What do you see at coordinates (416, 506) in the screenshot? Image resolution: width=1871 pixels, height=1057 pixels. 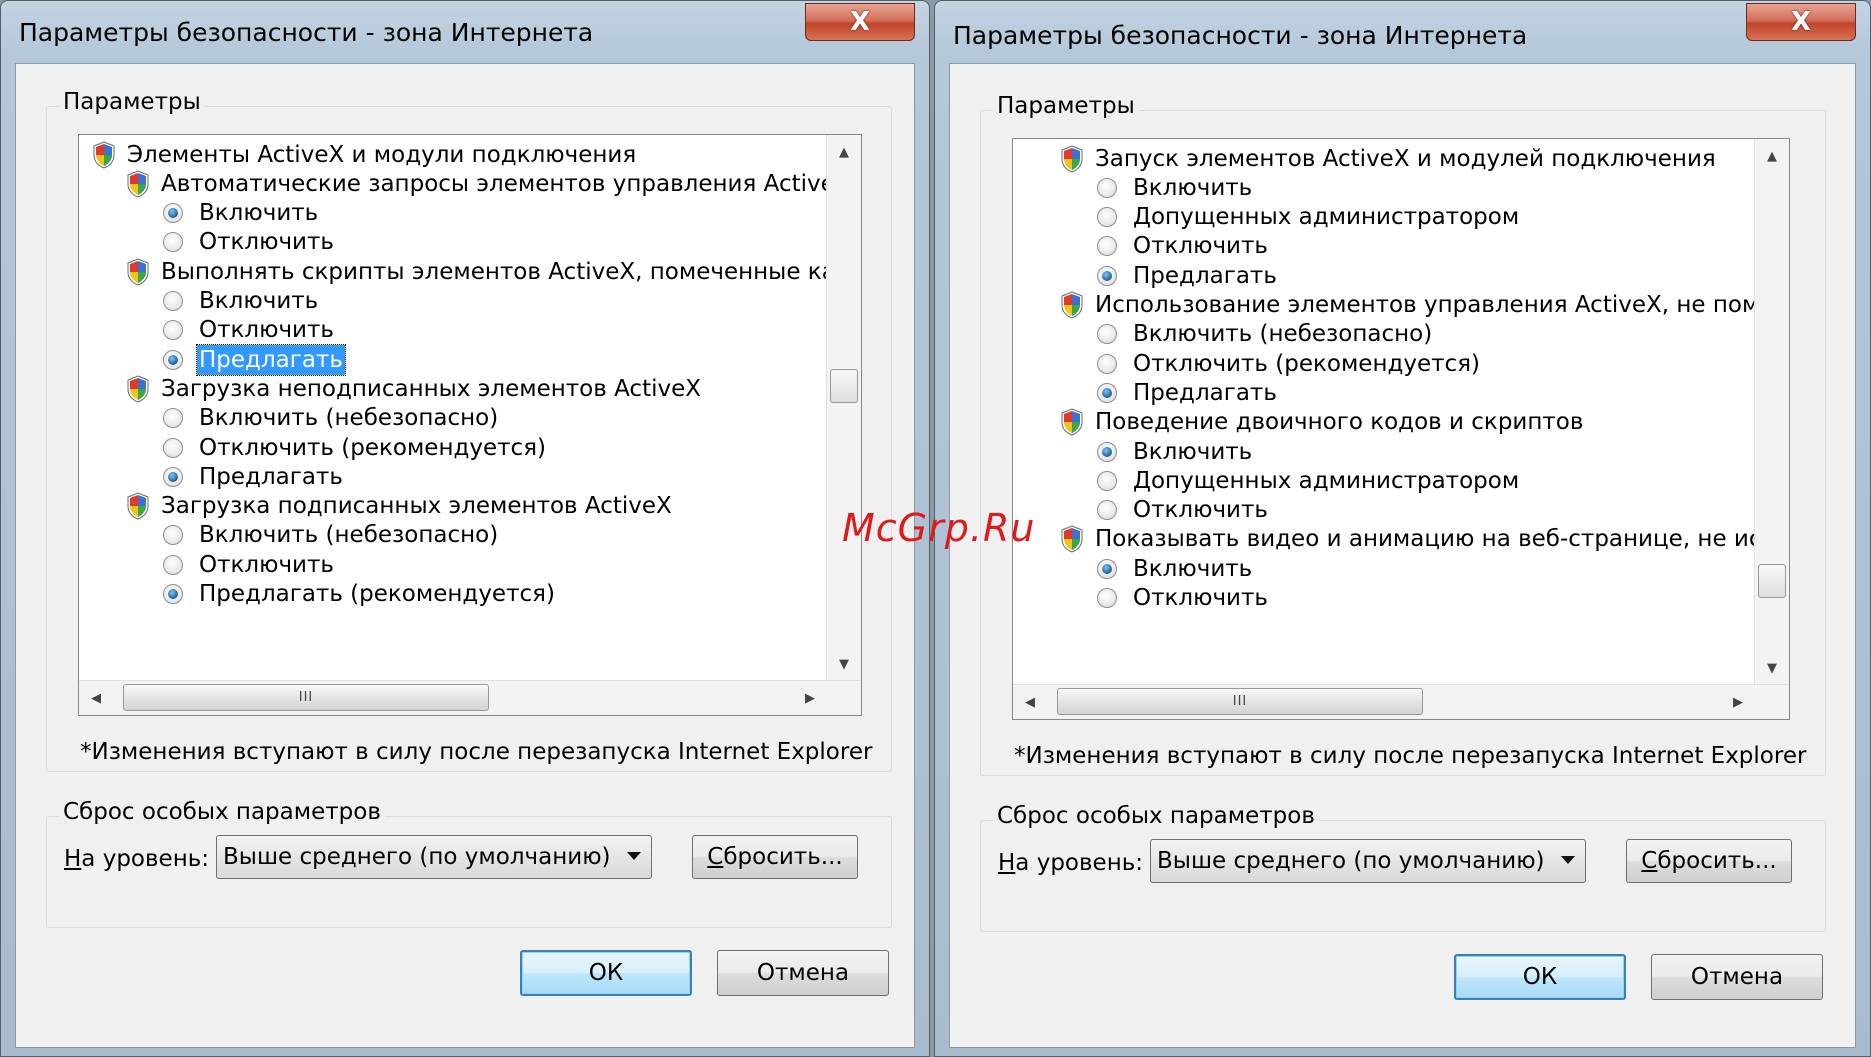 I see `setting-group-label: Загрузка подписанных элементов ActiveX` at bounding box center [416, 506].